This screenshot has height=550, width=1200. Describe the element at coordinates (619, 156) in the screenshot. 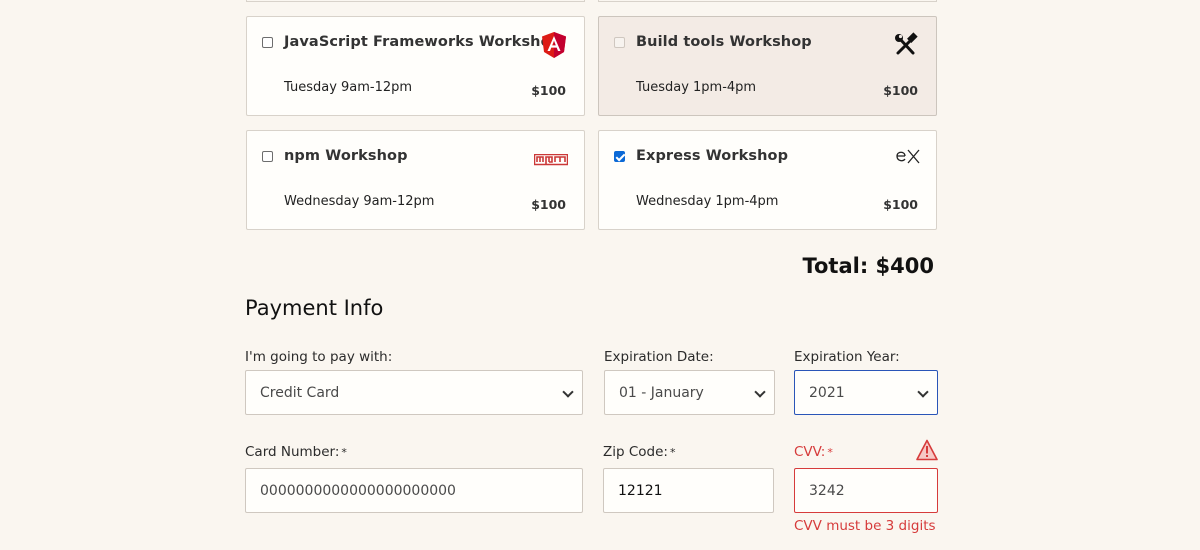

I see `workshop-checkbox-checked` at that location.